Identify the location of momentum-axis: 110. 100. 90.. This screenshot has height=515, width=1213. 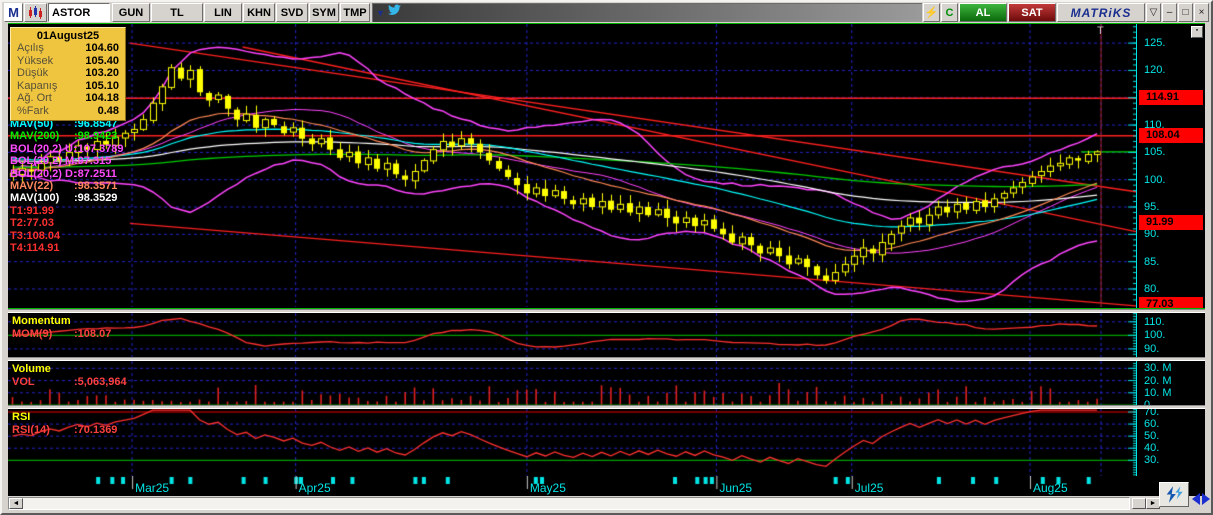
(1170, 335).